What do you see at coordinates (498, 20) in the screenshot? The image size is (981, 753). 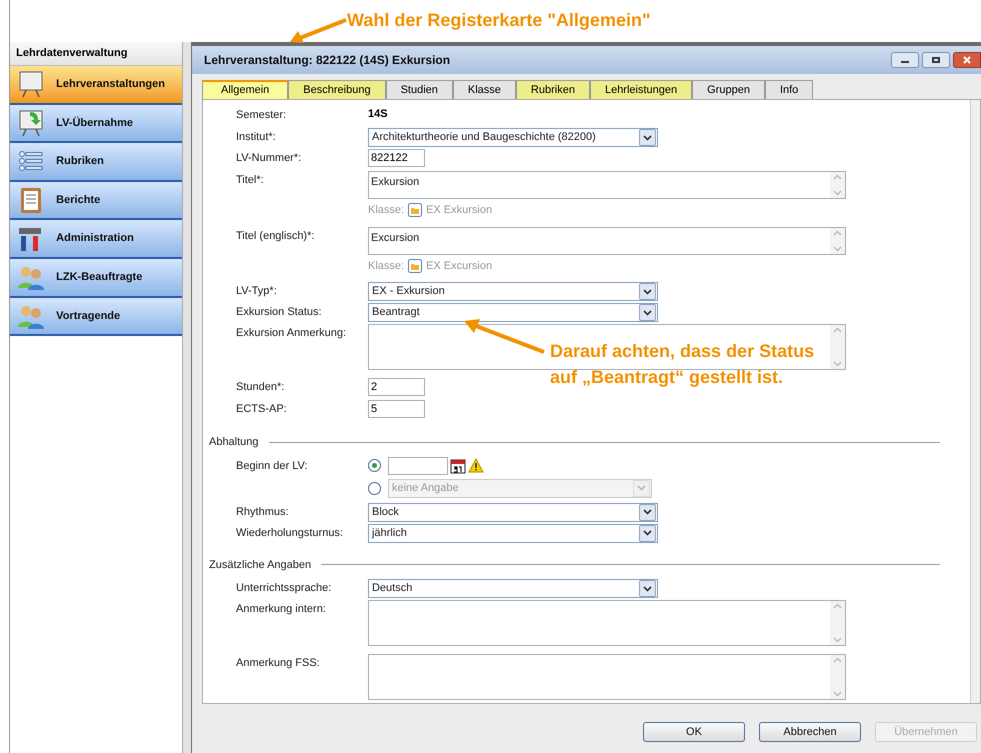 I see `annotation-text: Wahl der Registerkarte "Allgemein"` at bounding box center [498, 20].